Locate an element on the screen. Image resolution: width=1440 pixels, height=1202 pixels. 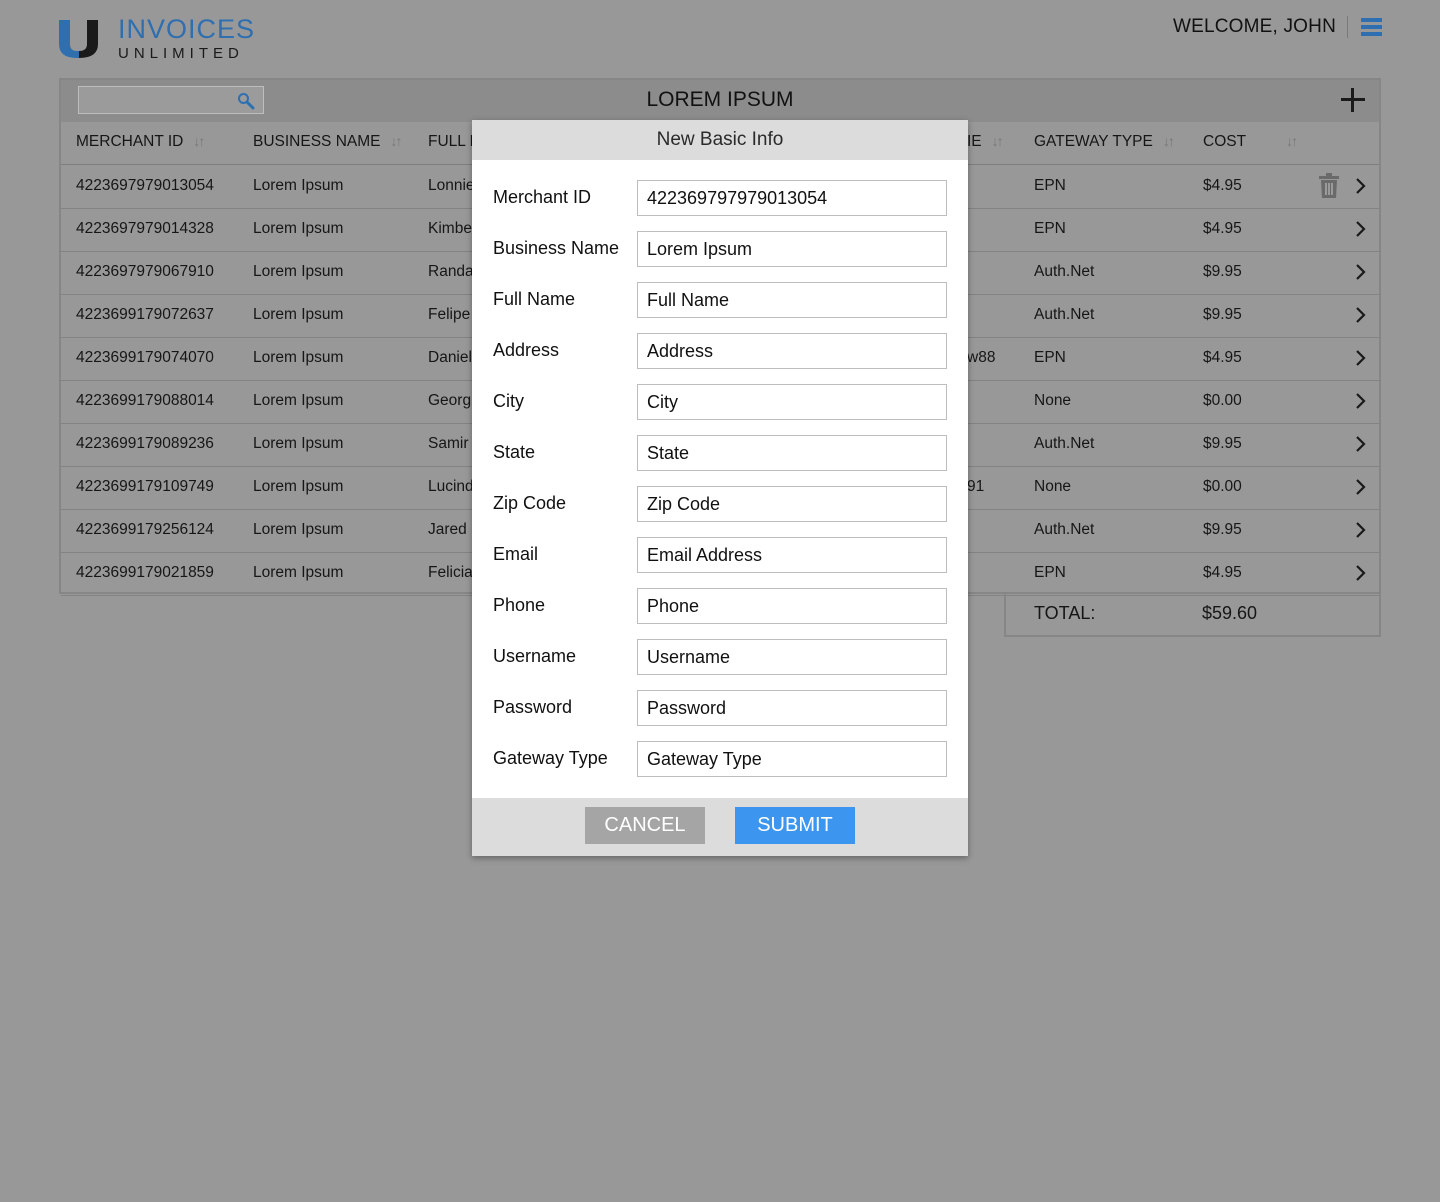
merchant-id-cell: 4223699179088014 is located at coordinates (145, 400).